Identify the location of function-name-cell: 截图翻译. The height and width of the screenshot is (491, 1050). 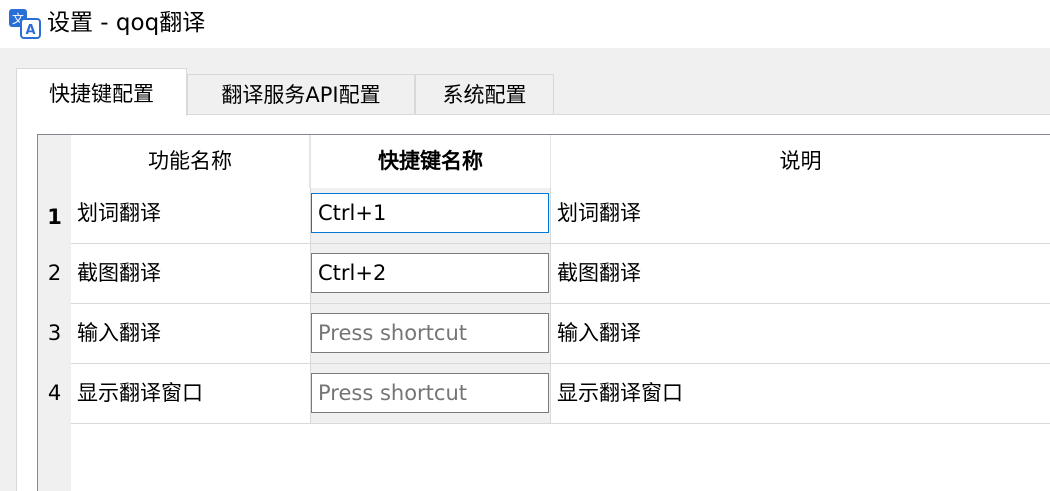
(190, 273).